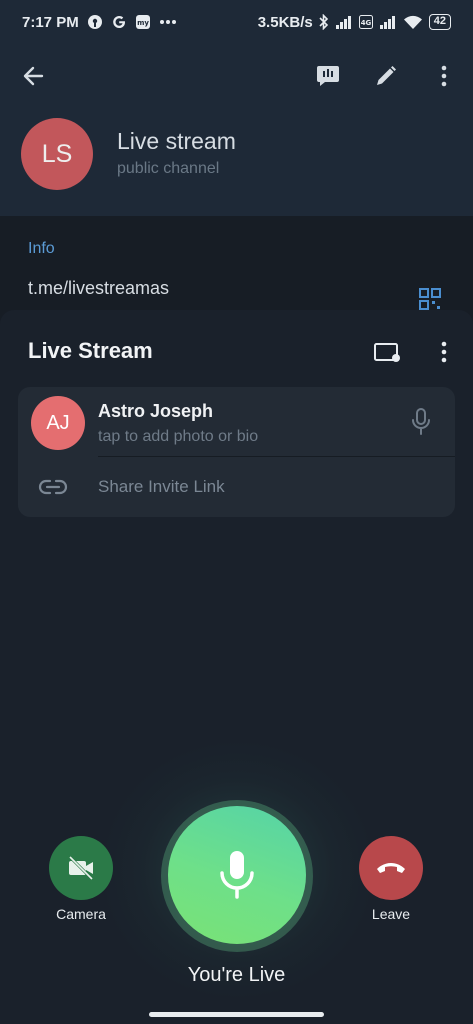 This screenshot has width=473, height=1024. What do you see at coordinates (168, 22) in the screenshot?
I see `more-dots-icon` at bounding box center [168, 22].